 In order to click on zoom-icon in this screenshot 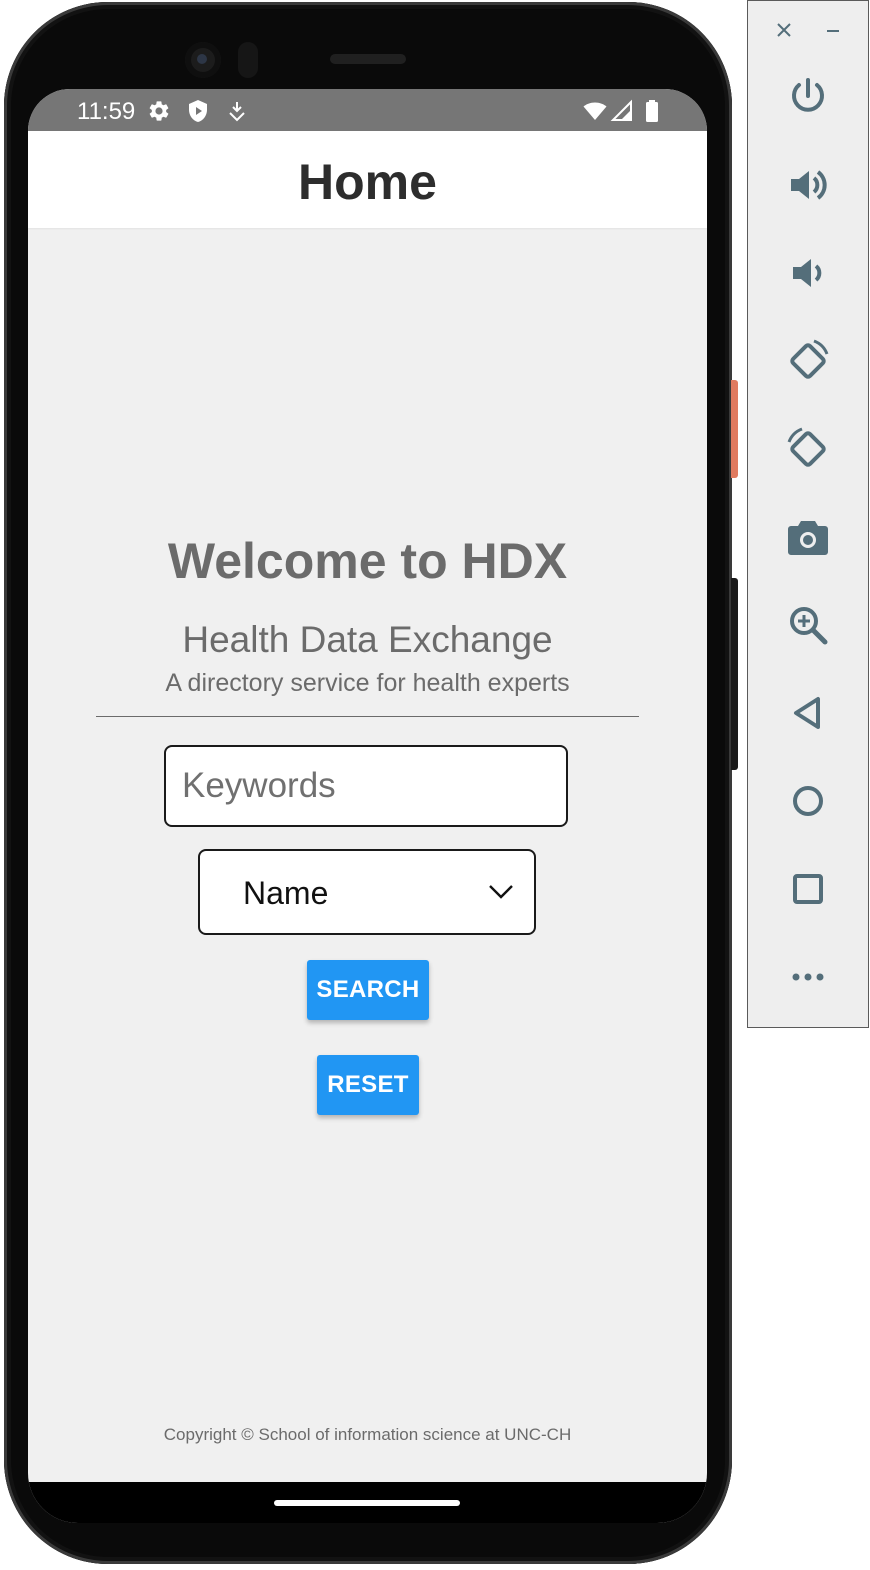, I will do `click(808, 625)`.